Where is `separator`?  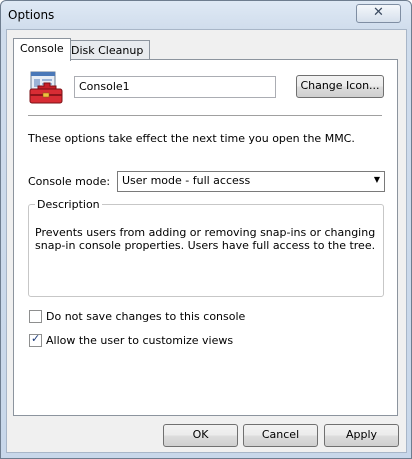
separator is located at coordinates (205, 115).